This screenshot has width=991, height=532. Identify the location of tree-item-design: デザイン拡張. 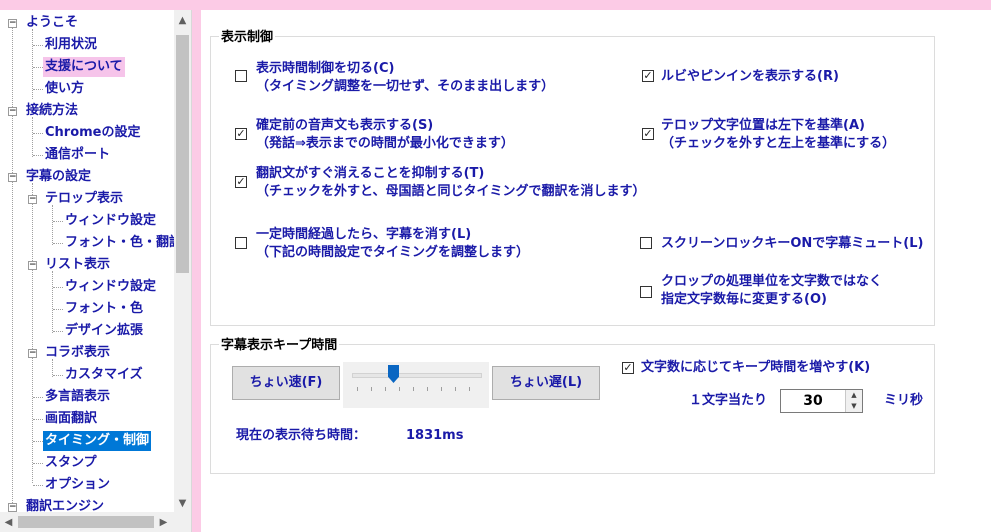
(104, 331).